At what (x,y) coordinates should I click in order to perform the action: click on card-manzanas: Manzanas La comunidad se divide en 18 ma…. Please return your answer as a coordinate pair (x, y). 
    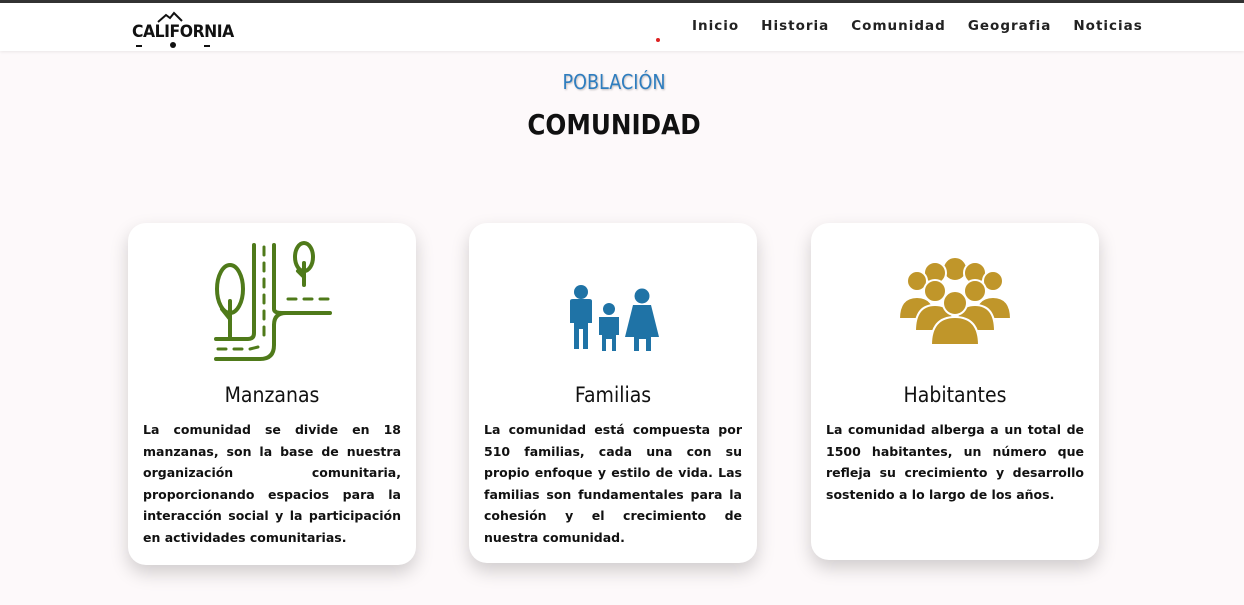
    Looking at the image, I should click on (272, 394).